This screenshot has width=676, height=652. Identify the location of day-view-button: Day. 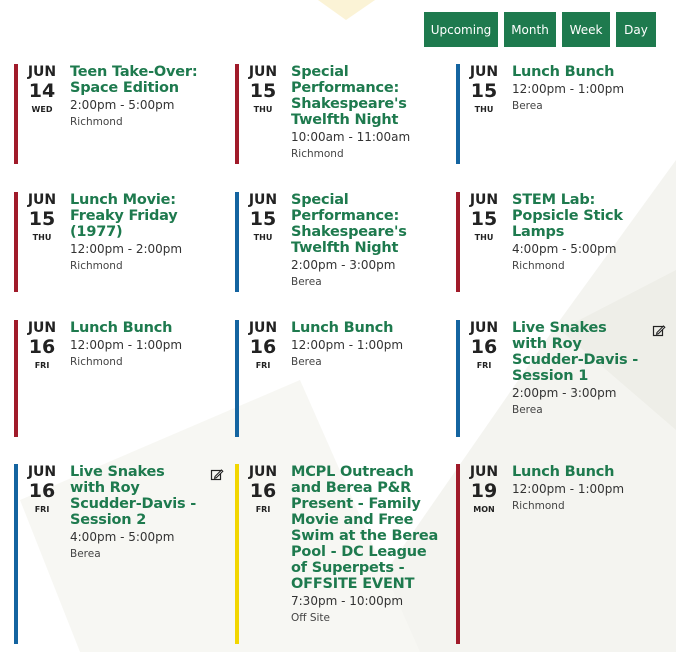
(636, 29).